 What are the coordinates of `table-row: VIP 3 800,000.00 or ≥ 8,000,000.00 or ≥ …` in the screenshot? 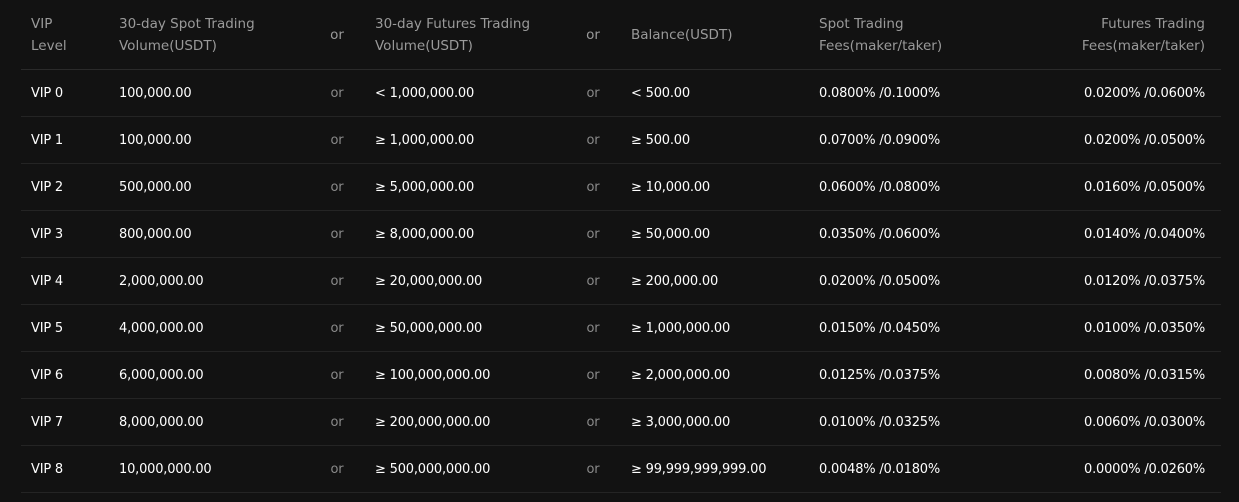 It's located at (621, 234).